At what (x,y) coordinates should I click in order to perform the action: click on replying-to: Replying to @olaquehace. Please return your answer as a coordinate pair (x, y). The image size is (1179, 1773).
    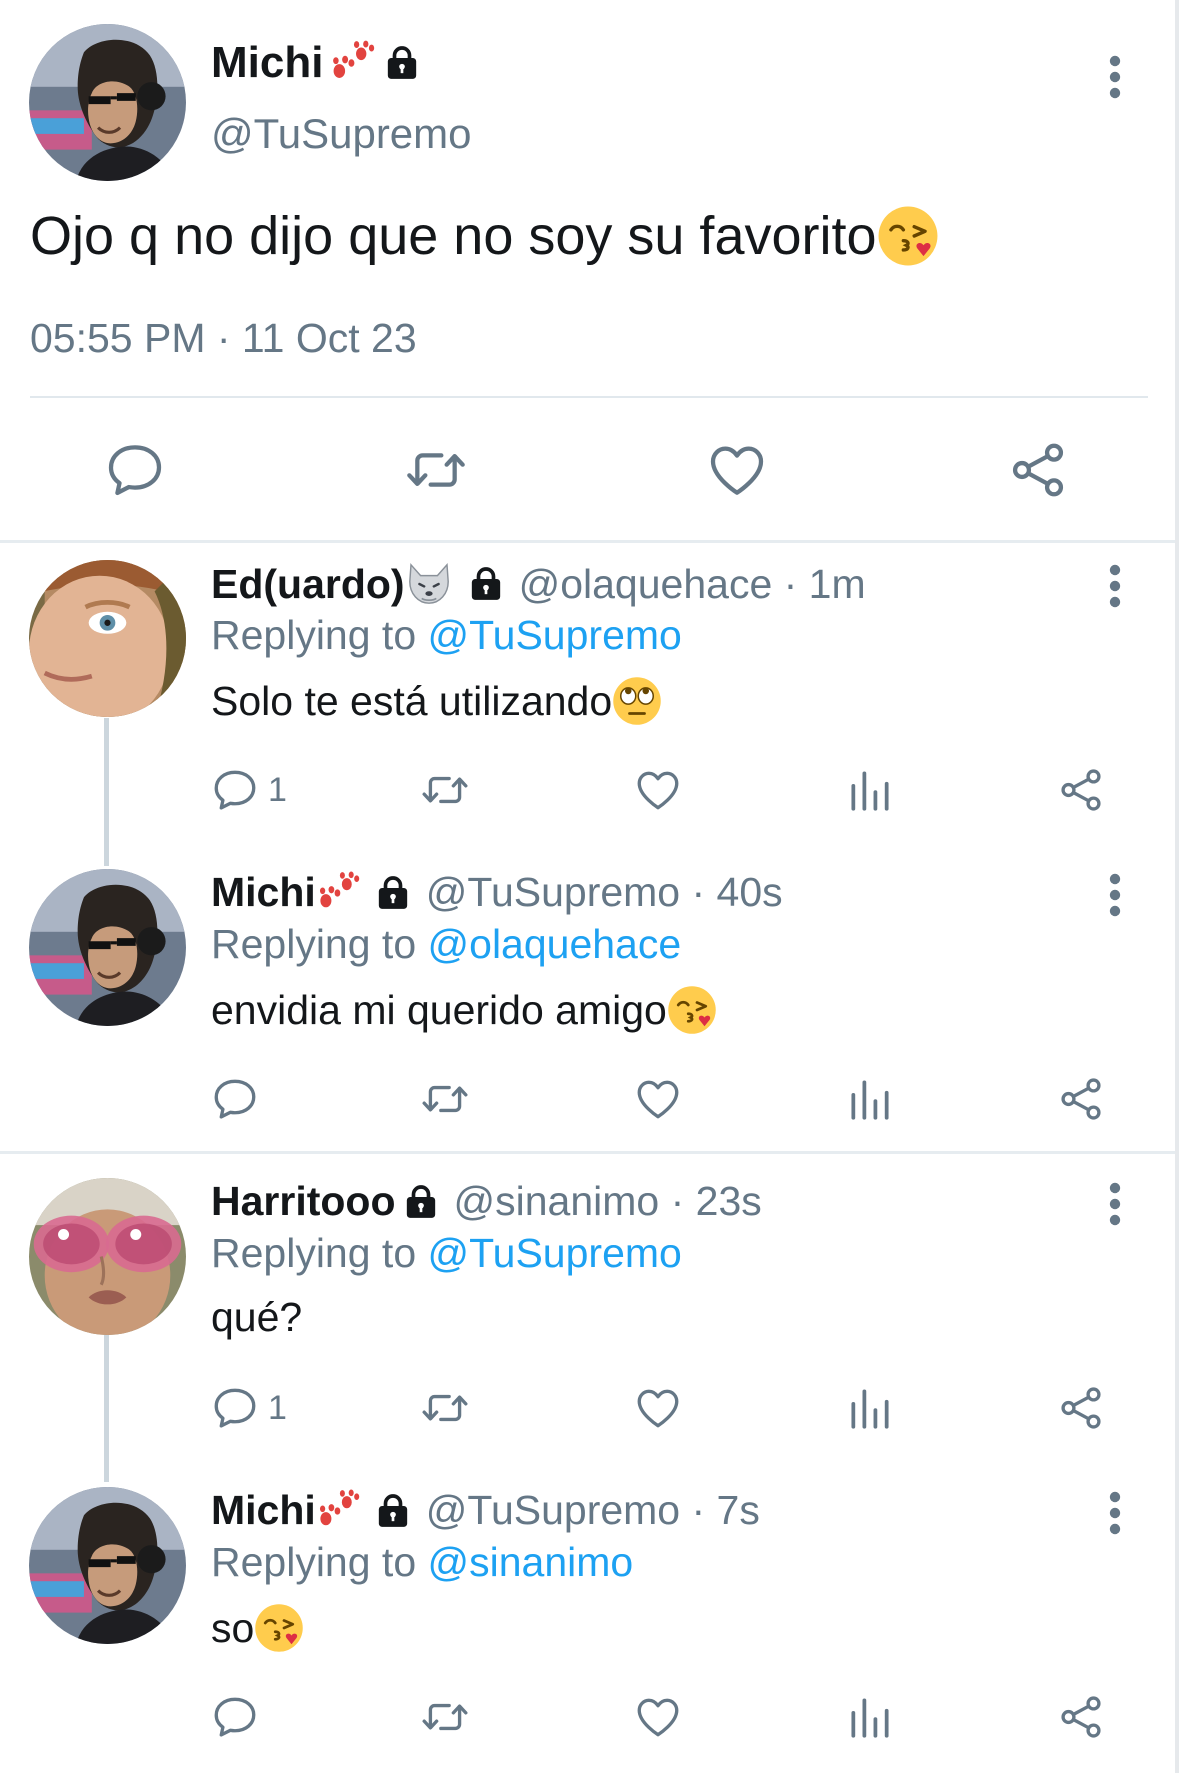
    Looking at the image, I should click on (446, 944).